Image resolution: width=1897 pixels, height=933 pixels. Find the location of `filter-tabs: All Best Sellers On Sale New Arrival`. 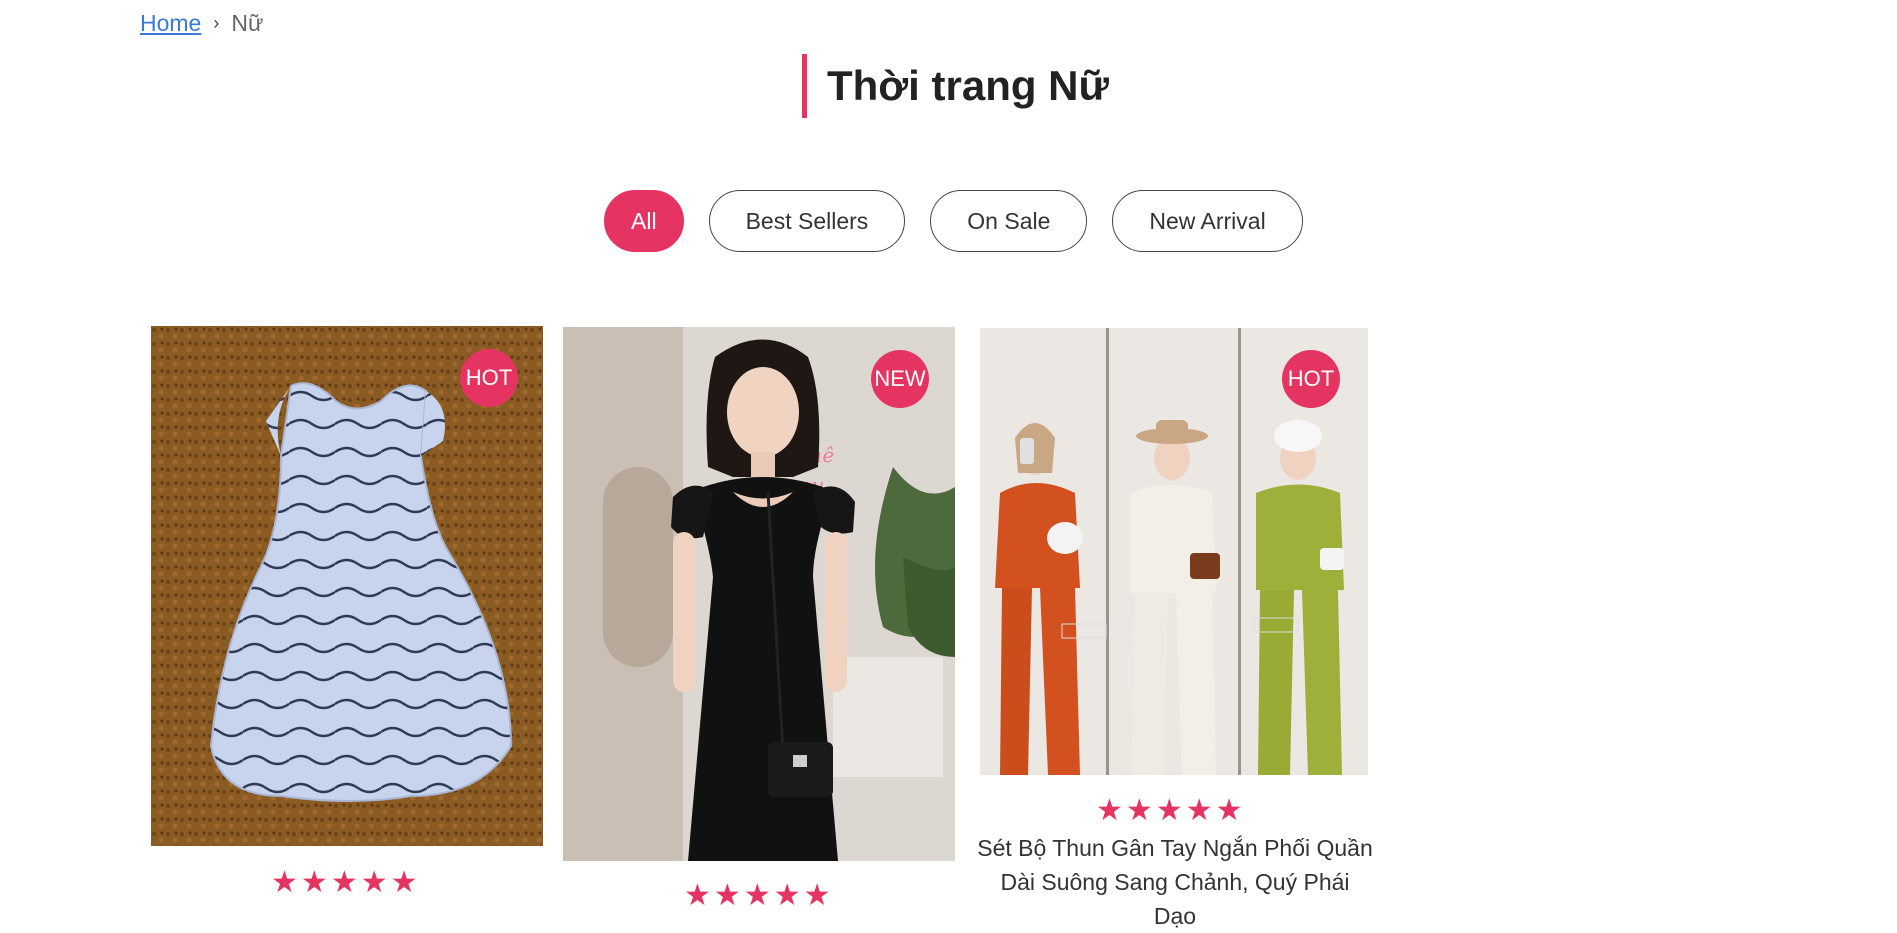

filter-tabs: All Best Sellers On Sale New Arrival is located at coordinates (953, 221).